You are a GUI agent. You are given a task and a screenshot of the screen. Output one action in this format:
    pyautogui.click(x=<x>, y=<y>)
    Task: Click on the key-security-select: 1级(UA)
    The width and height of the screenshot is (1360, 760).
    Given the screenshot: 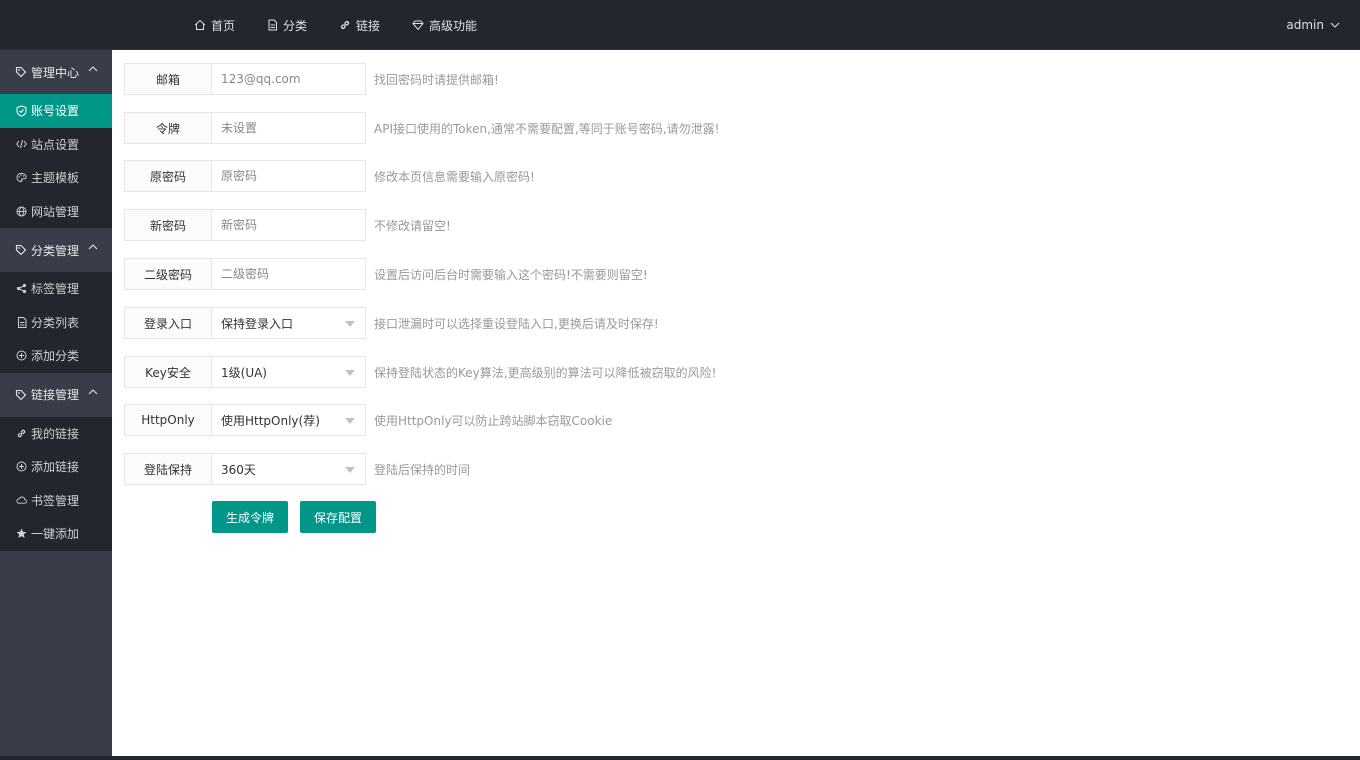 What is the action you would take?
    pyautogui.click(x=289, y=372)
    